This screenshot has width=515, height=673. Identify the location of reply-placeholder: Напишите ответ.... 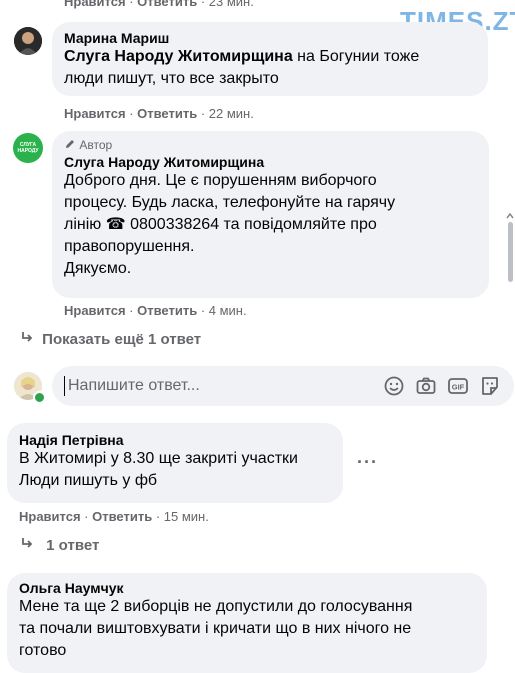
(134, 385).